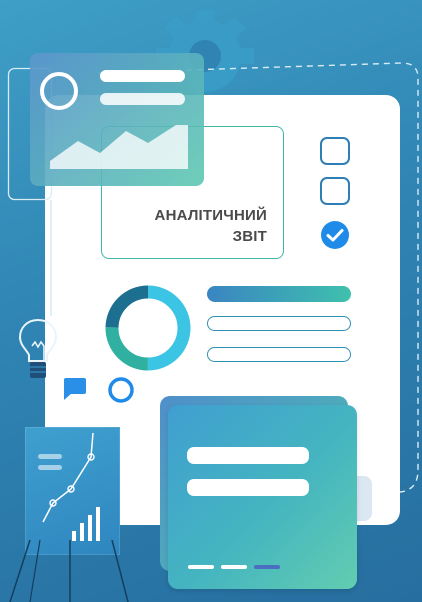 This screenshot has height=602, width=422. I want to click on analytics-tile, so click(117, 119).